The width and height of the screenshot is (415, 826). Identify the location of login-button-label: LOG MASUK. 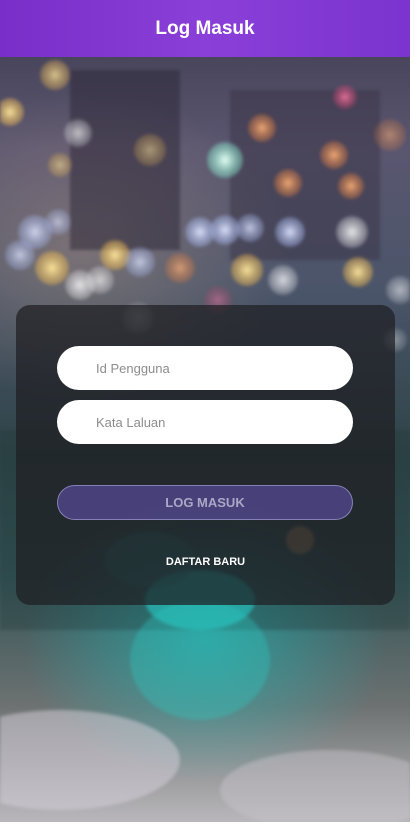
(205, 502).